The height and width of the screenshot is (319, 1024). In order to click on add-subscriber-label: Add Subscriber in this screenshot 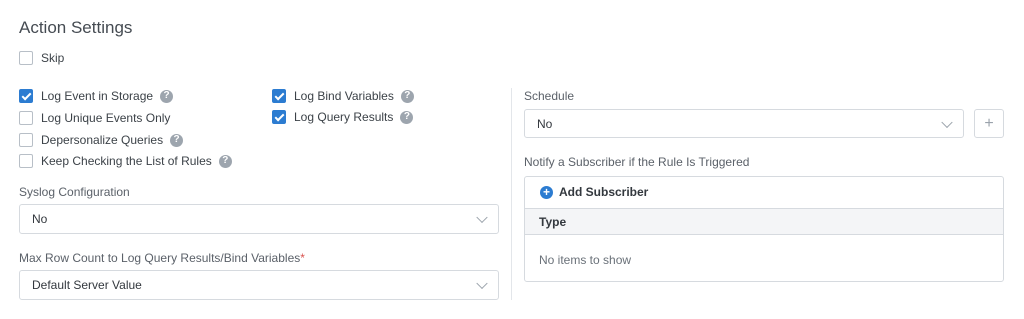, I will do `click(604, 192)`.